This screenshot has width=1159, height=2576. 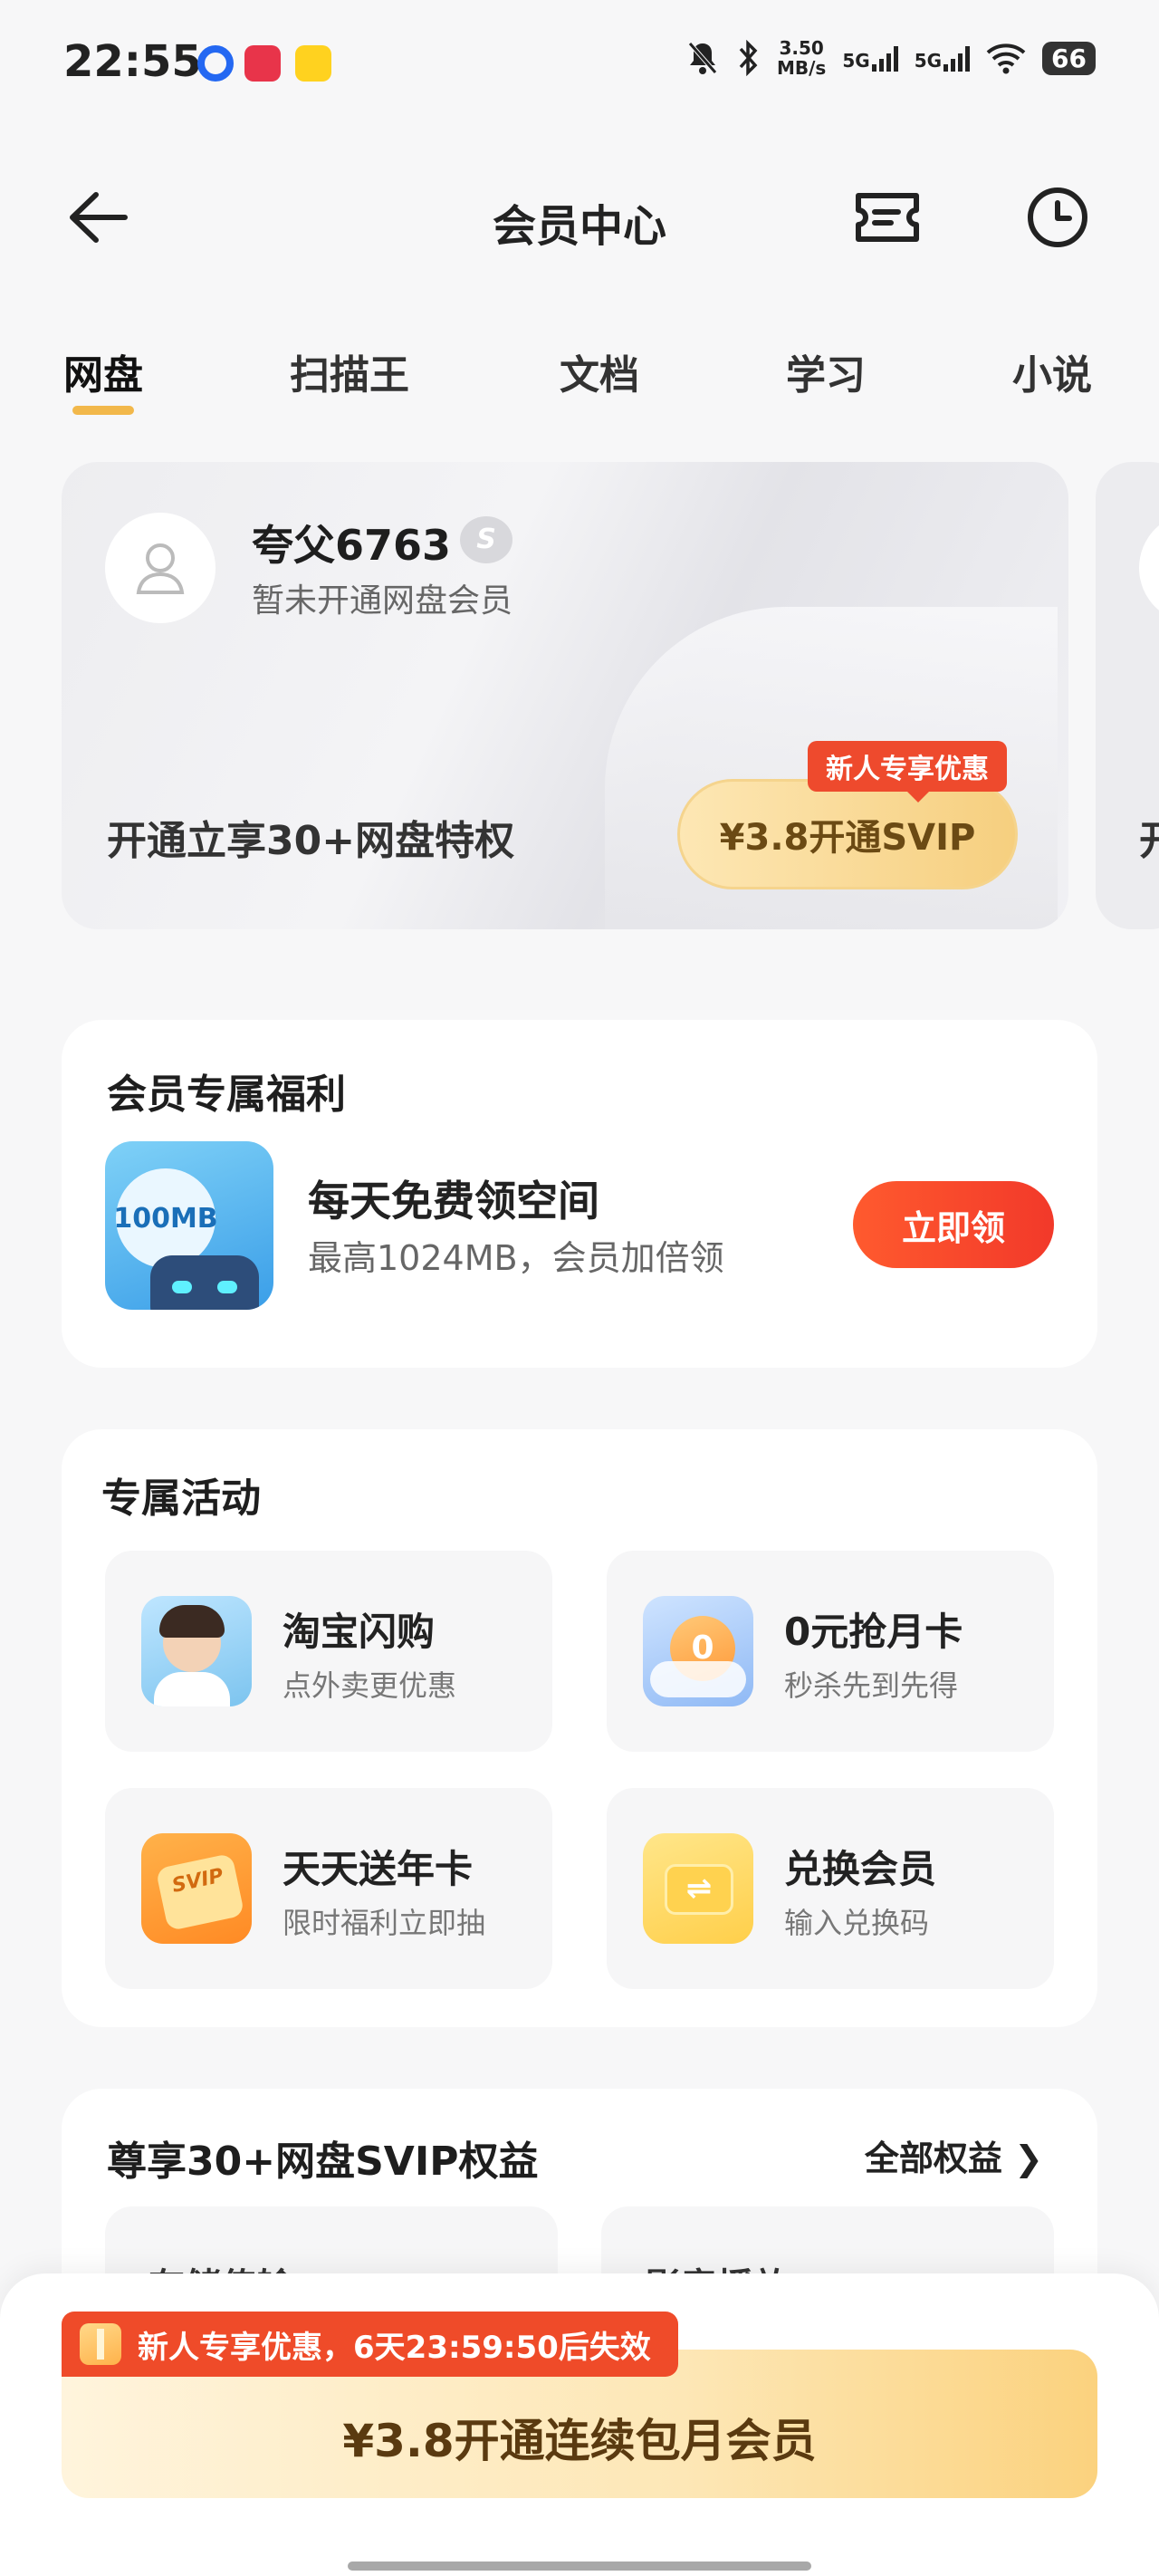 I want to click on clock-icon, so click(x=1057, y=217).